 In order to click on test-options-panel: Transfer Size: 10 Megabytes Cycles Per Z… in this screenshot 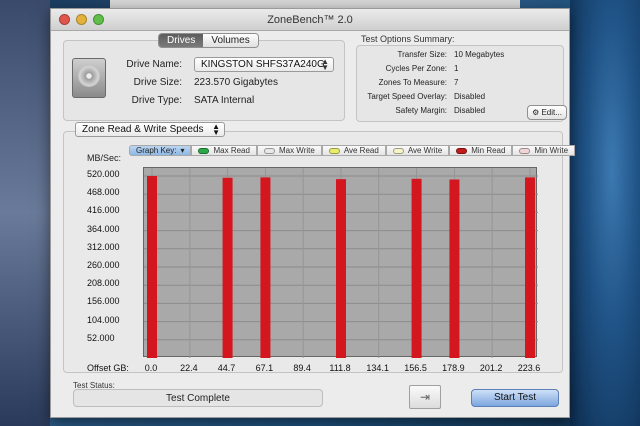, I will do `click(461, 83)`.